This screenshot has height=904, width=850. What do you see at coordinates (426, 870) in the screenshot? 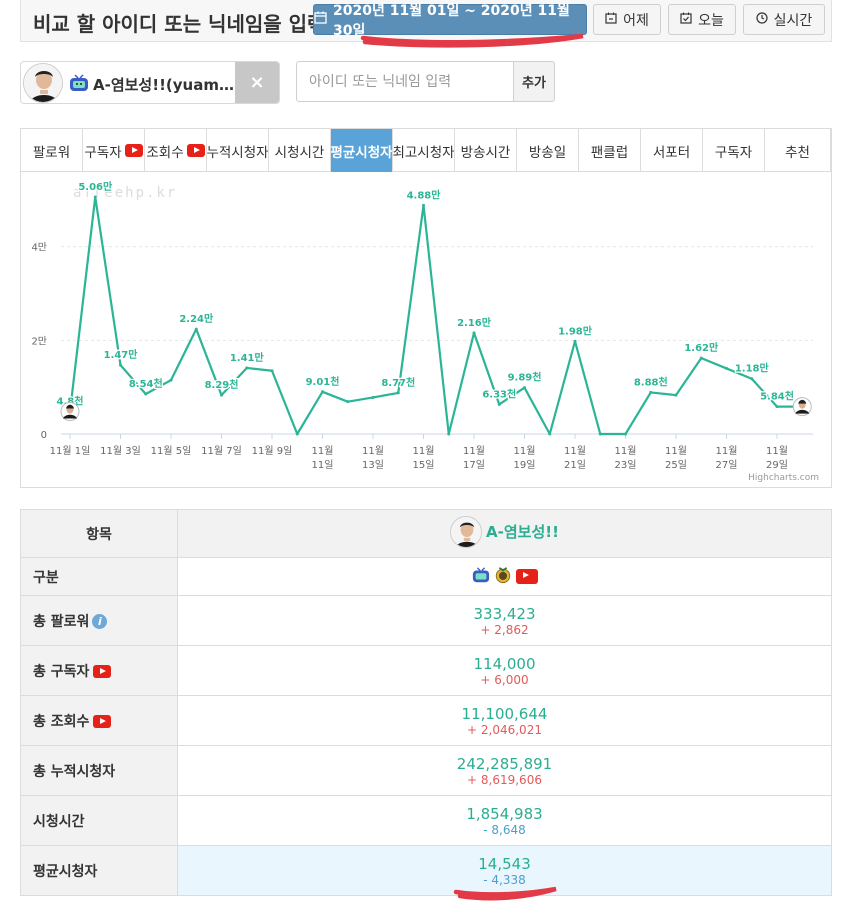
I see `table-row: 평균시청자 14,543- 4,338` at bounding box center [426, 870].